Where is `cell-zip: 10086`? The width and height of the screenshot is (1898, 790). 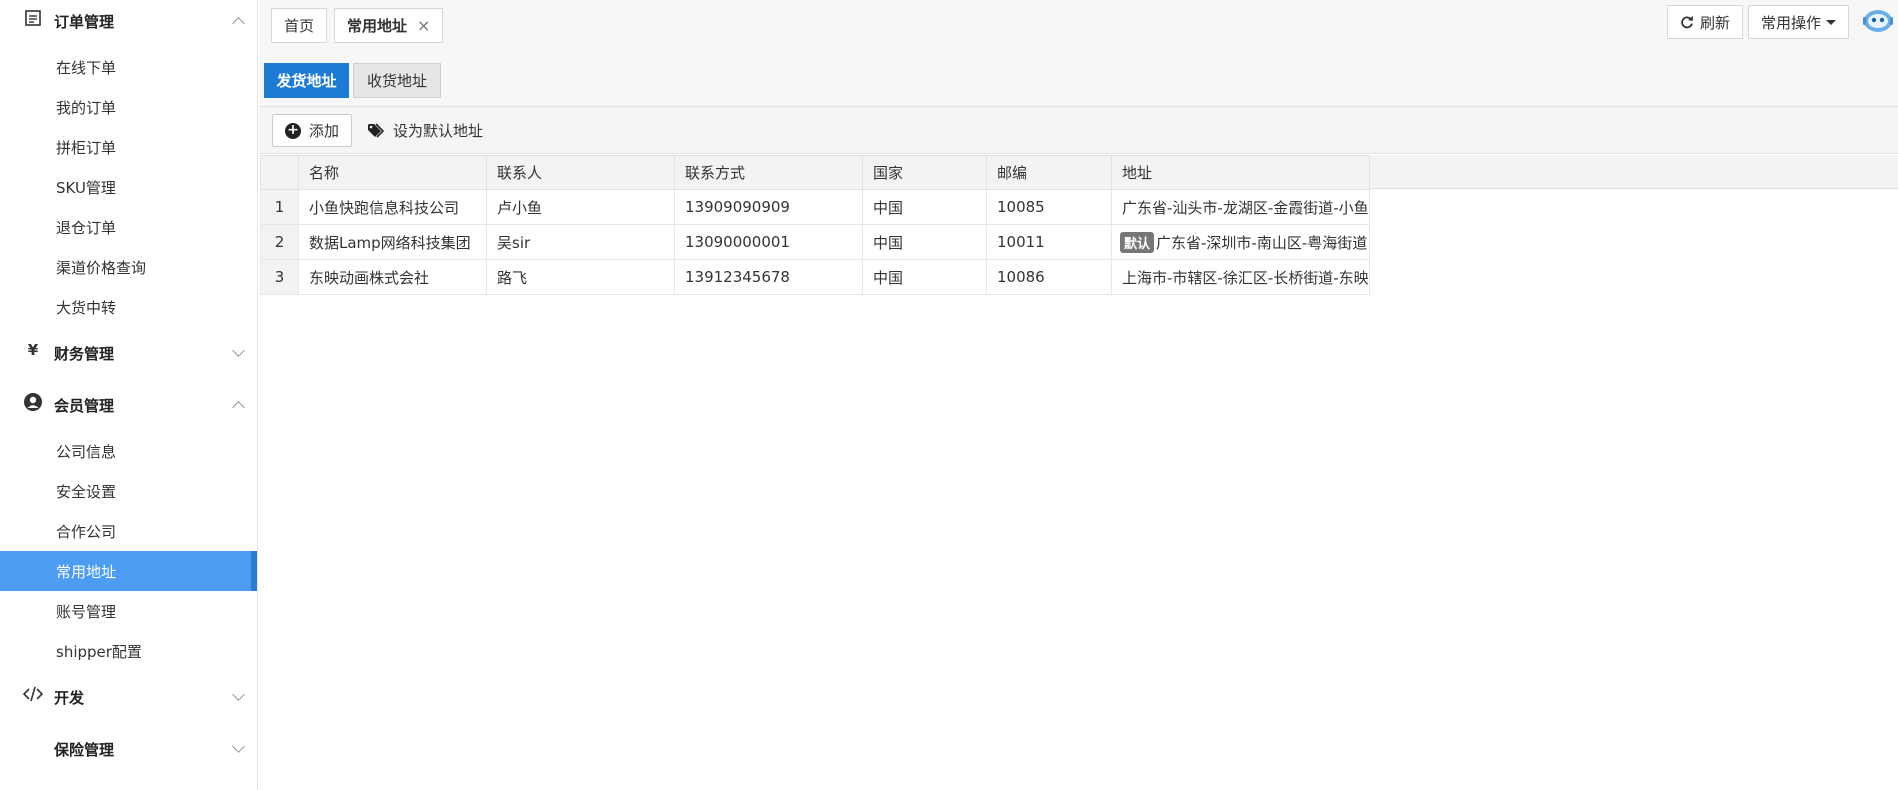 cell-zip: 10086 is located at coordinates (1049, 277).